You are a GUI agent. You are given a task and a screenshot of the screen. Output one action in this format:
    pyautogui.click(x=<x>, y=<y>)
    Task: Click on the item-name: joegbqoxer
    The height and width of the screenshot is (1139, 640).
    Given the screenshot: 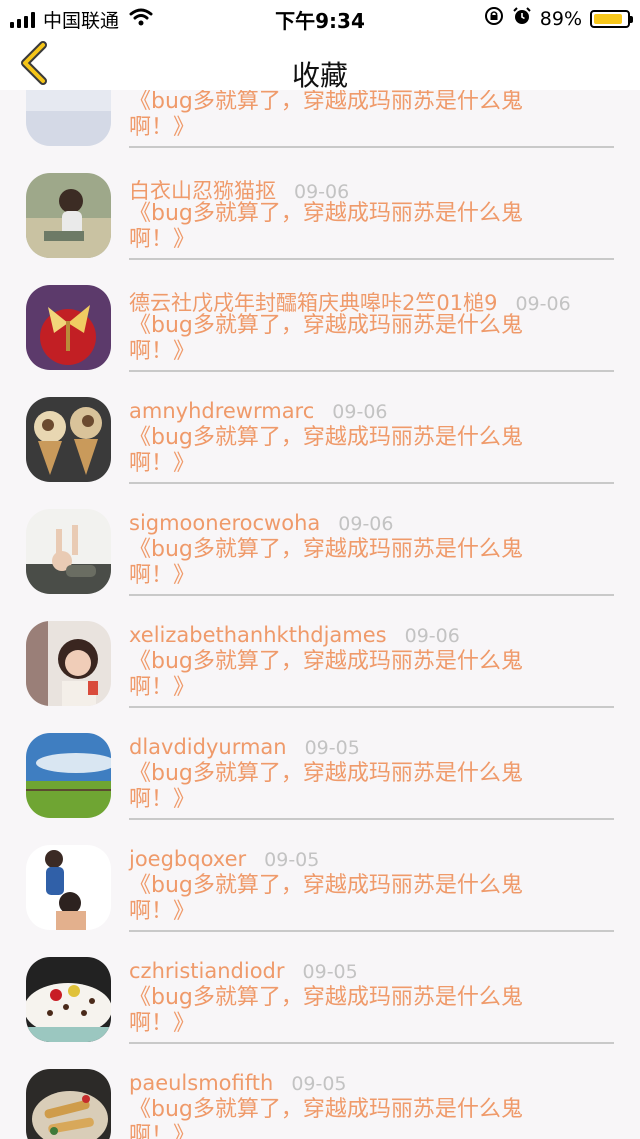 What is the action you would take?
    pyautogui.click(x=187, y=859)
    